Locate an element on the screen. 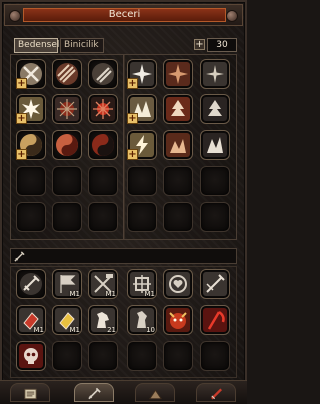  spinning-slash-icon is located at coordinates (103, 74).